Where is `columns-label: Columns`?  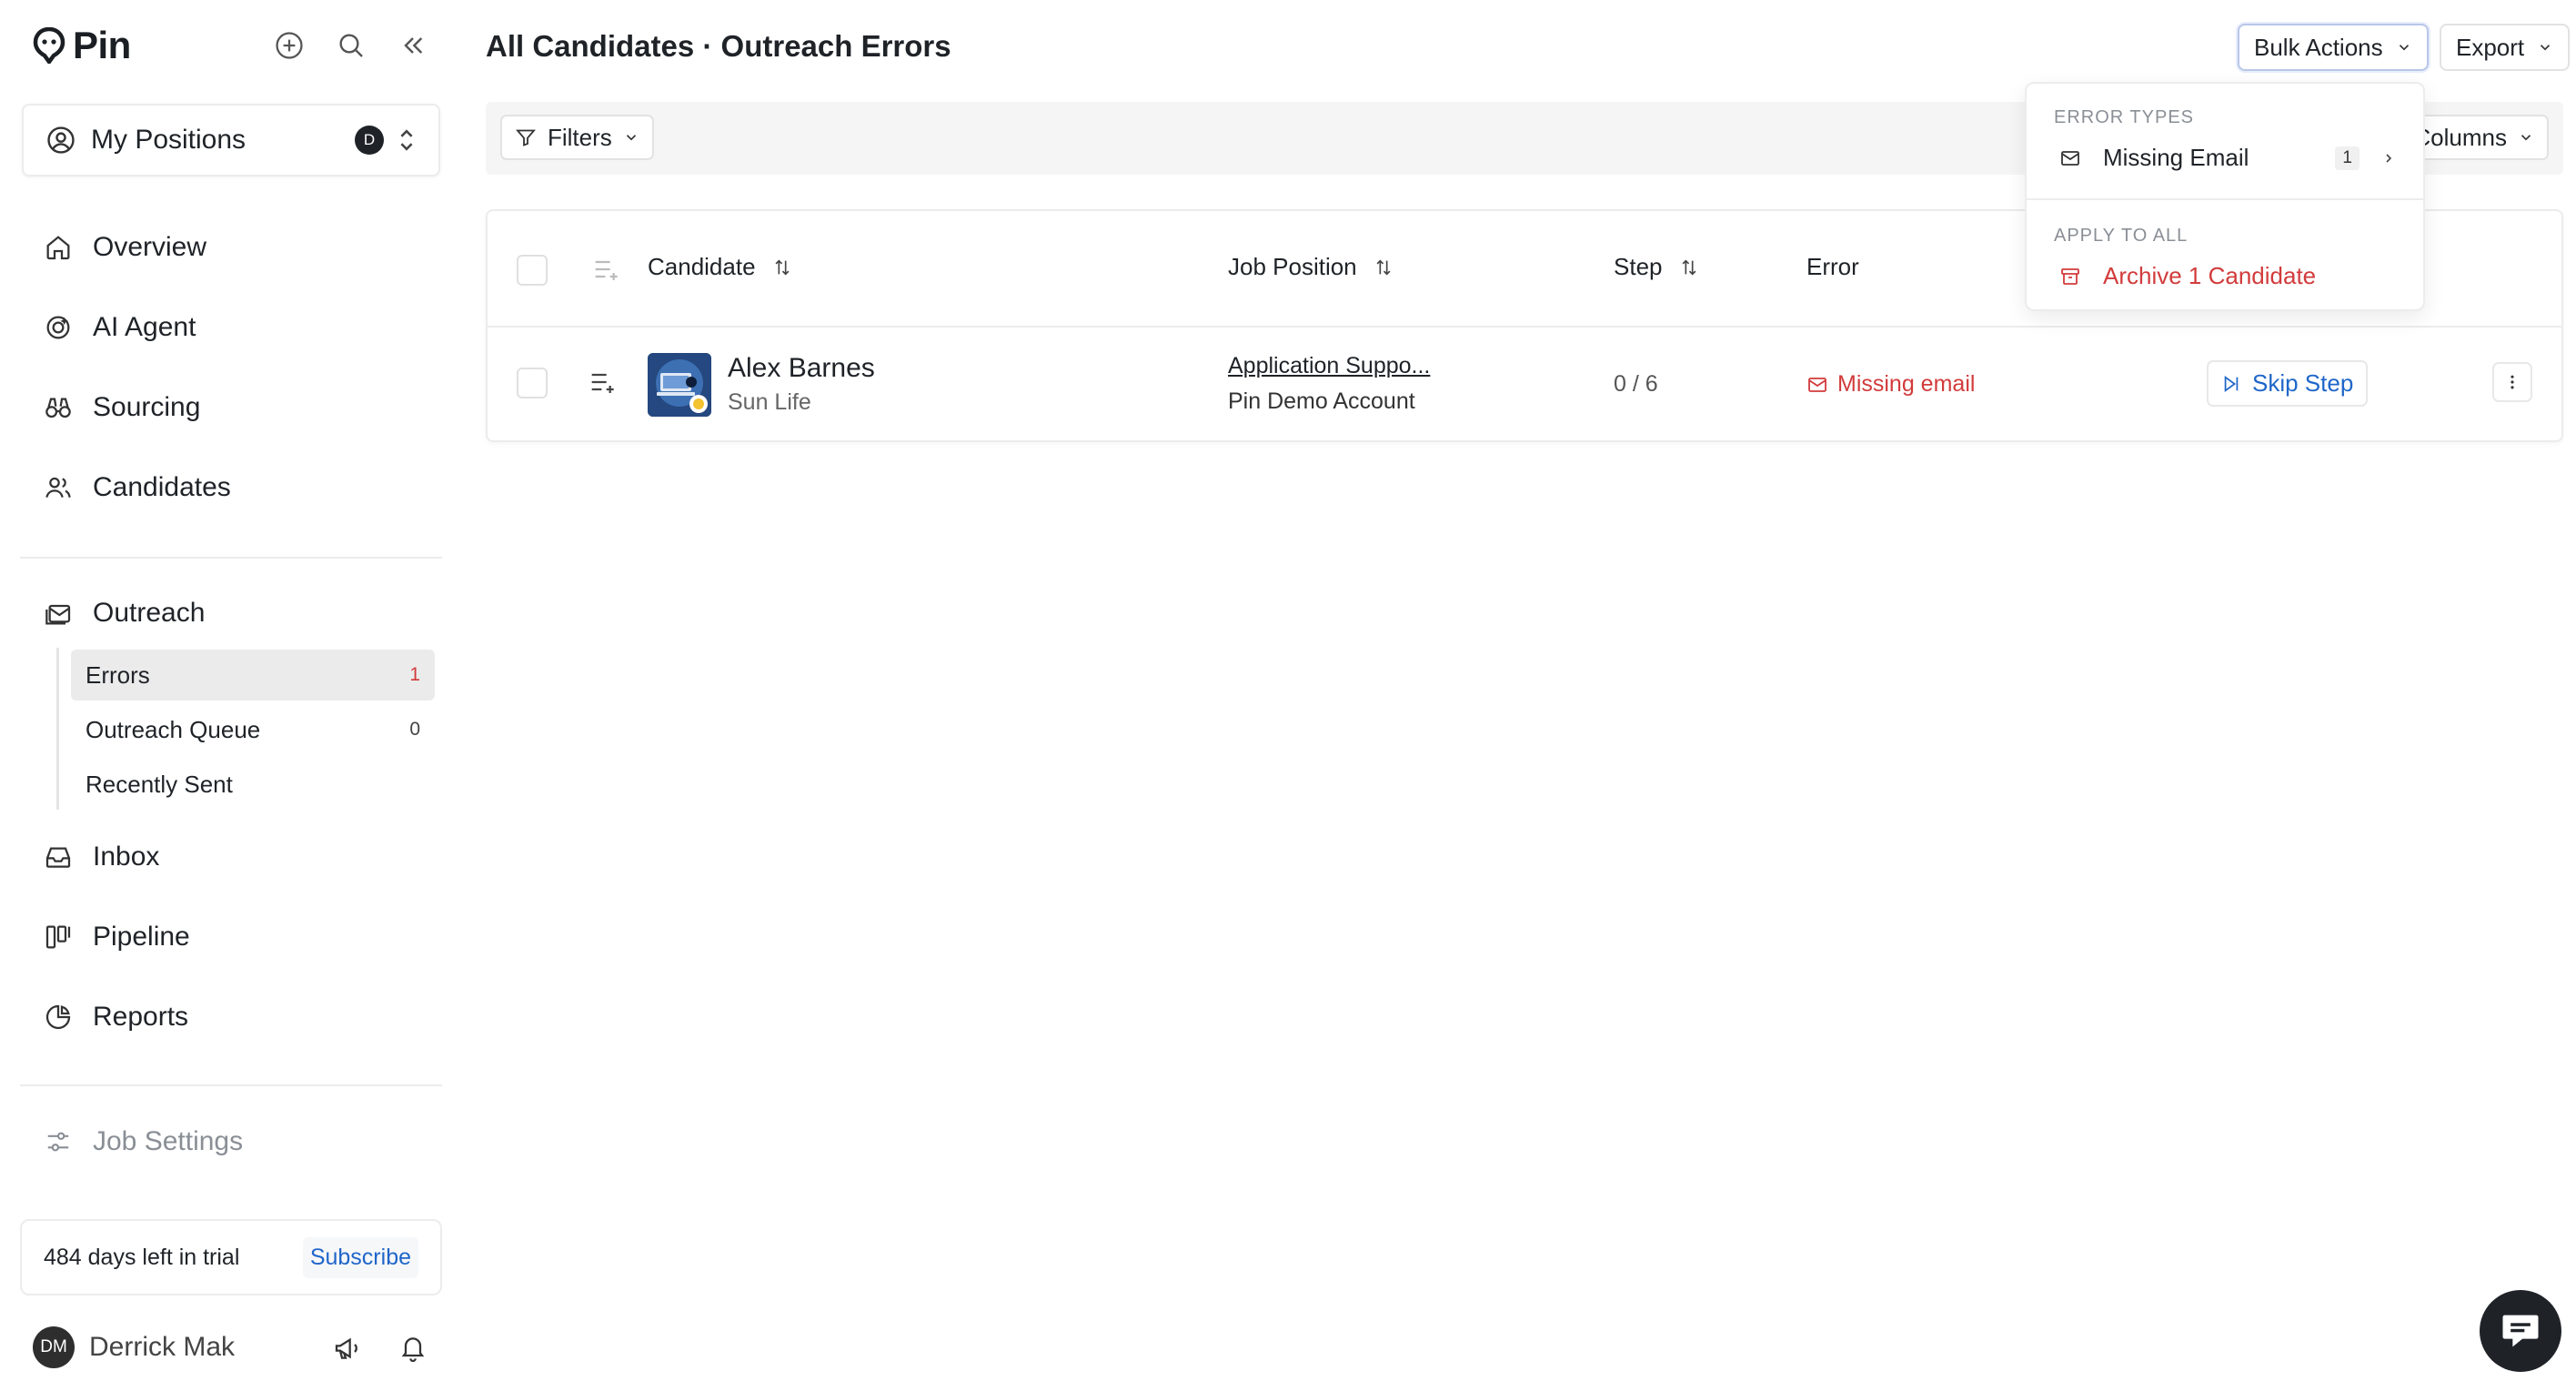
columns-label: Columns is located at coordinates (2460, 137).